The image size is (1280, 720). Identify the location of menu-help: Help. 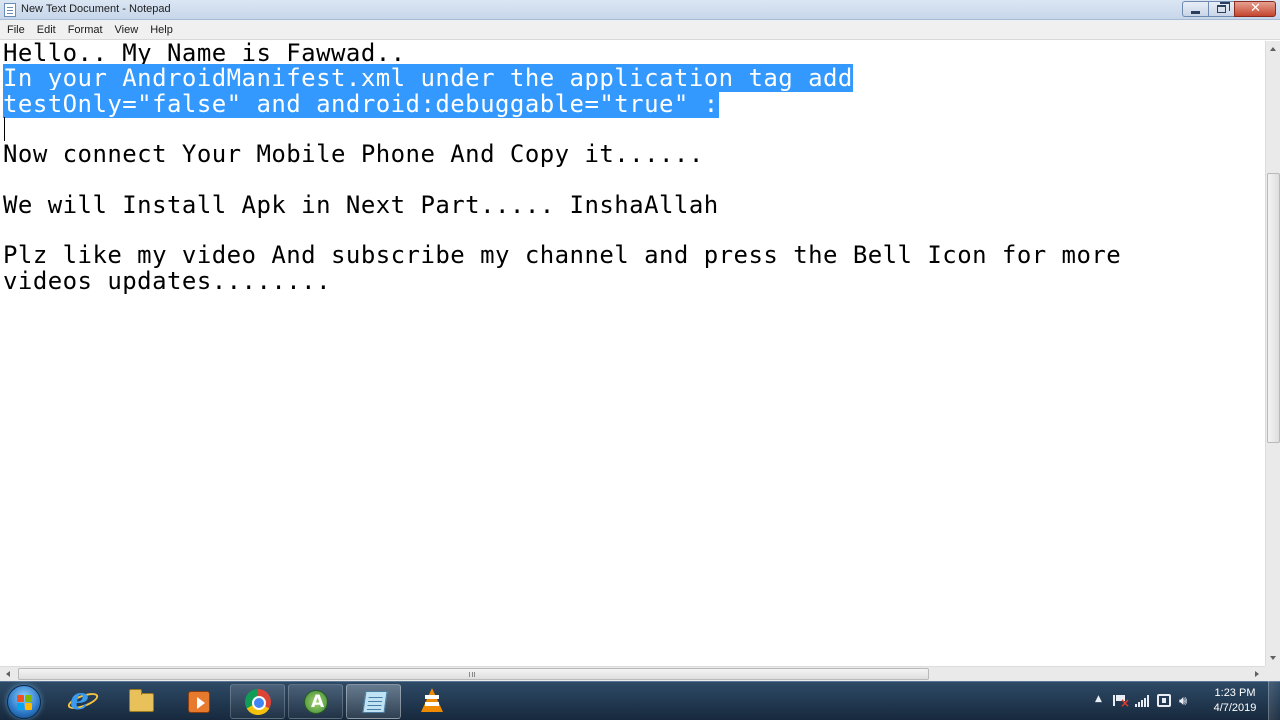
(161, 30).